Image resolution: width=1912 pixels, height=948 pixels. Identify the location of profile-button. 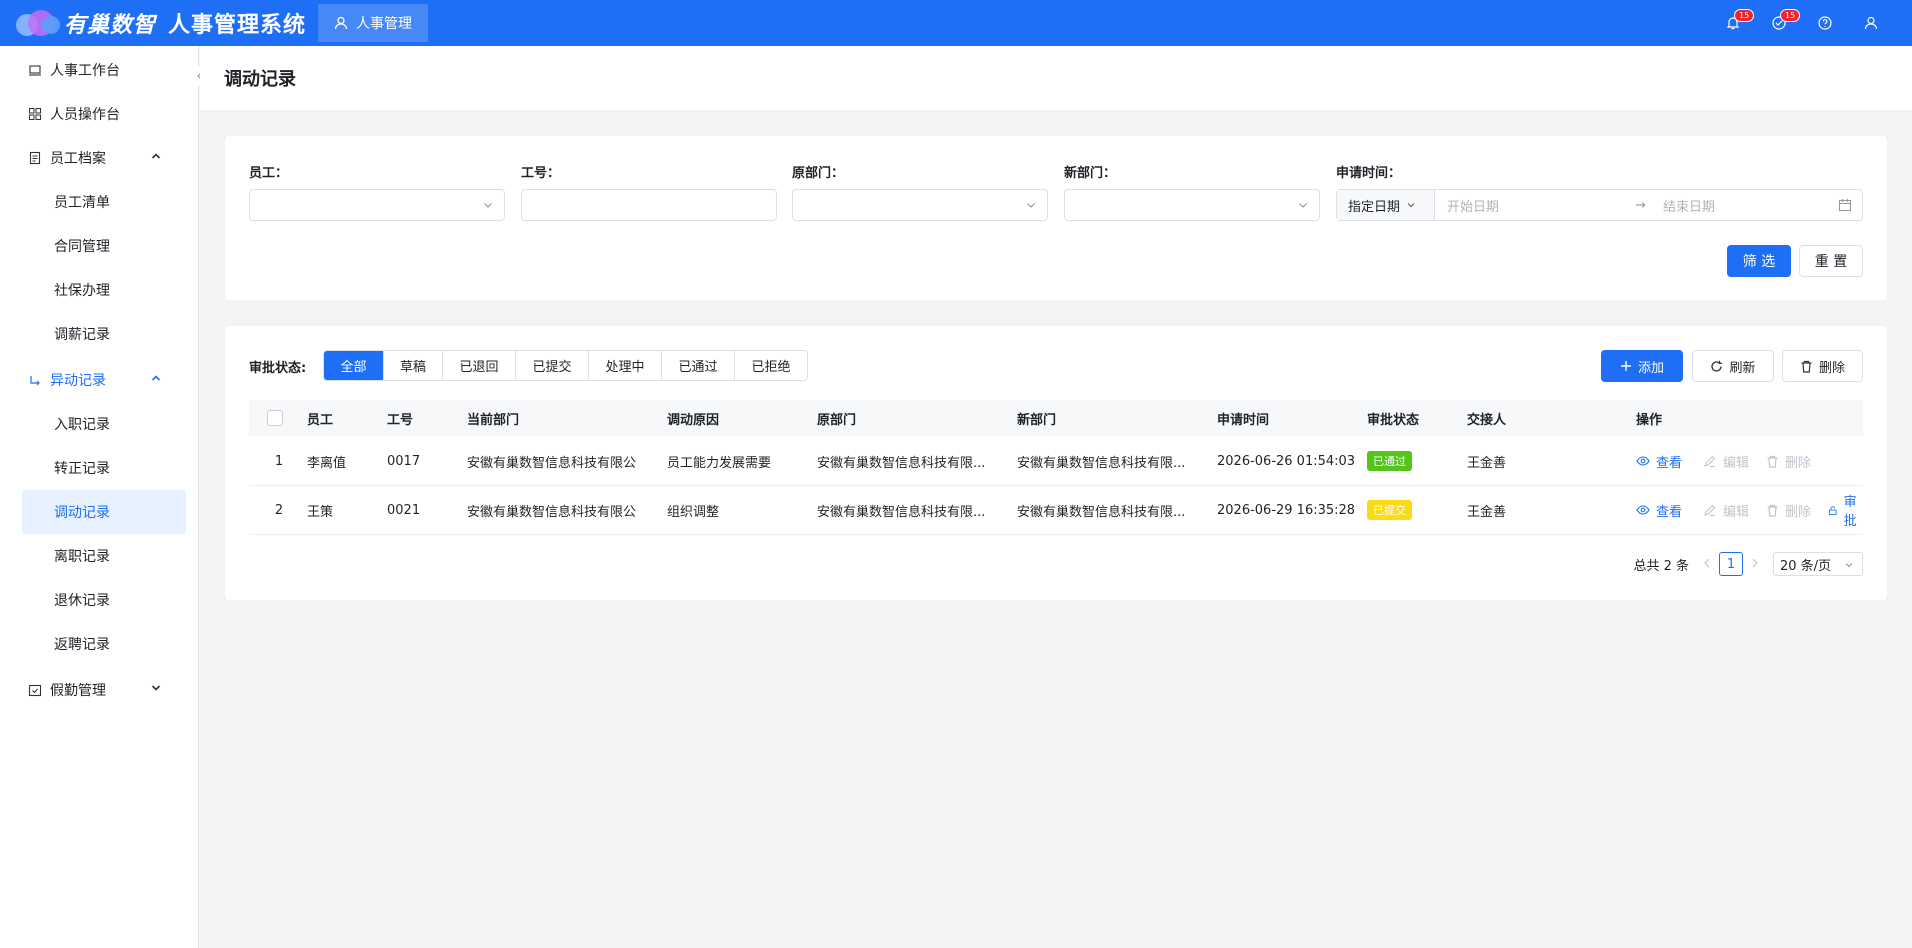
(1871, 23).